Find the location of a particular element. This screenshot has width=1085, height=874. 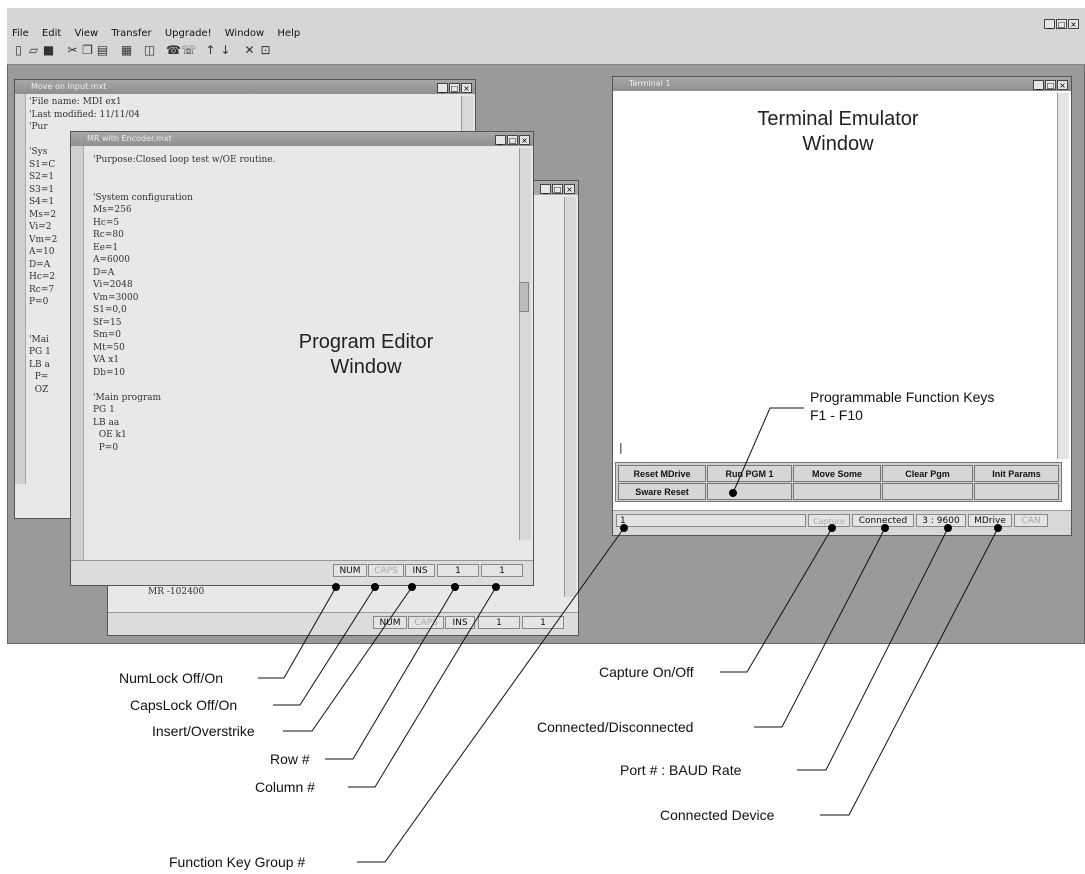

callout-function-key-group: Function Key Group # is located at coordinates (237, 862).